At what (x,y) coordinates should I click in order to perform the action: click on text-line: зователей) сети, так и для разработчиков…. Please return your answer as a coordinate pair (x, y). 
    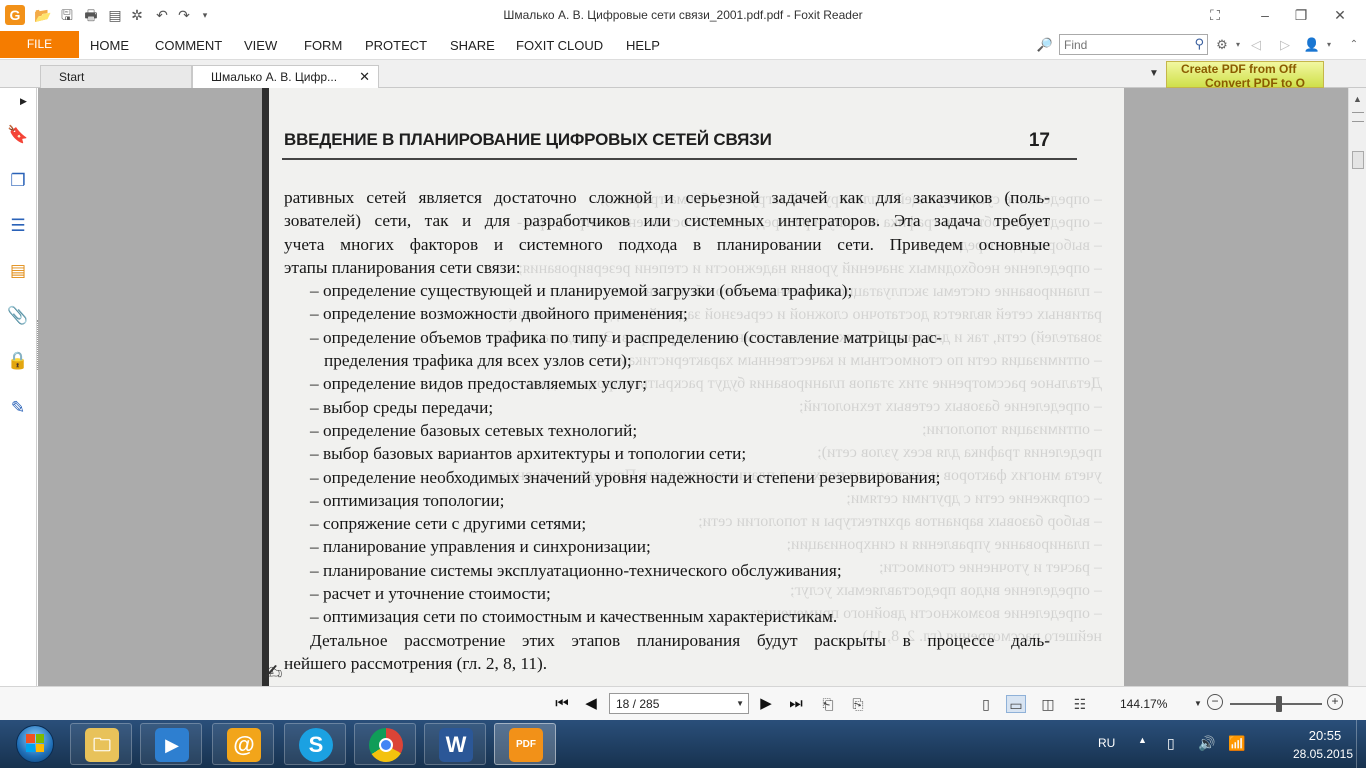
    Looking at the image, I should click on (667, 221).